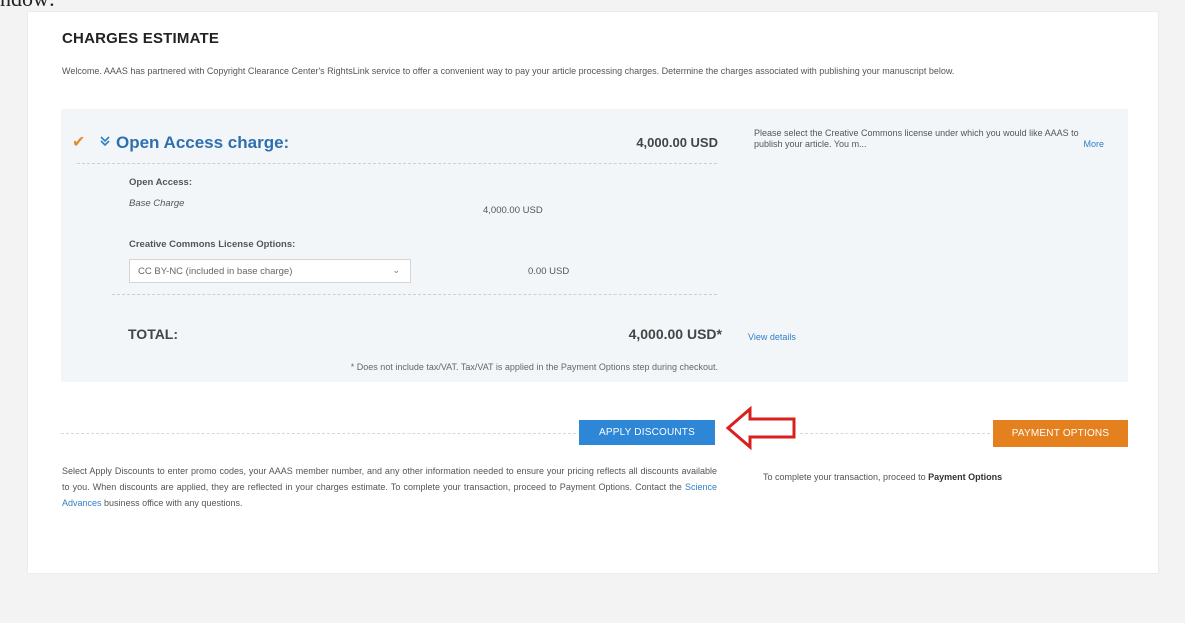 The image size is (1185, 623). What do you see at coordinates (161, 182) in the screenshot?
I see `open-access-section-label: Open Access:` at bounding box center [161, 182].